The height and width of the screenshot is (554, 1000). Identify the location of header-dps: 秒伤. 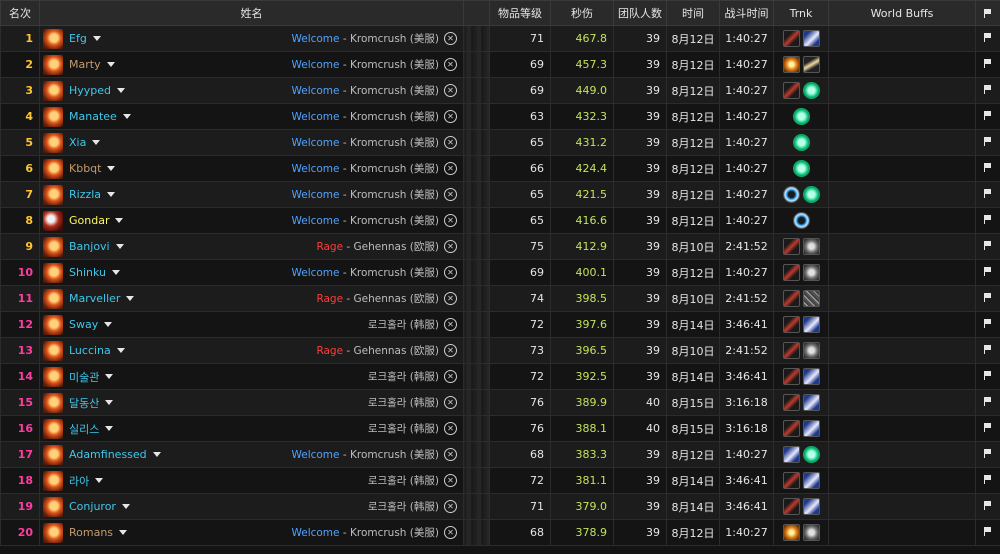
(582, 13).